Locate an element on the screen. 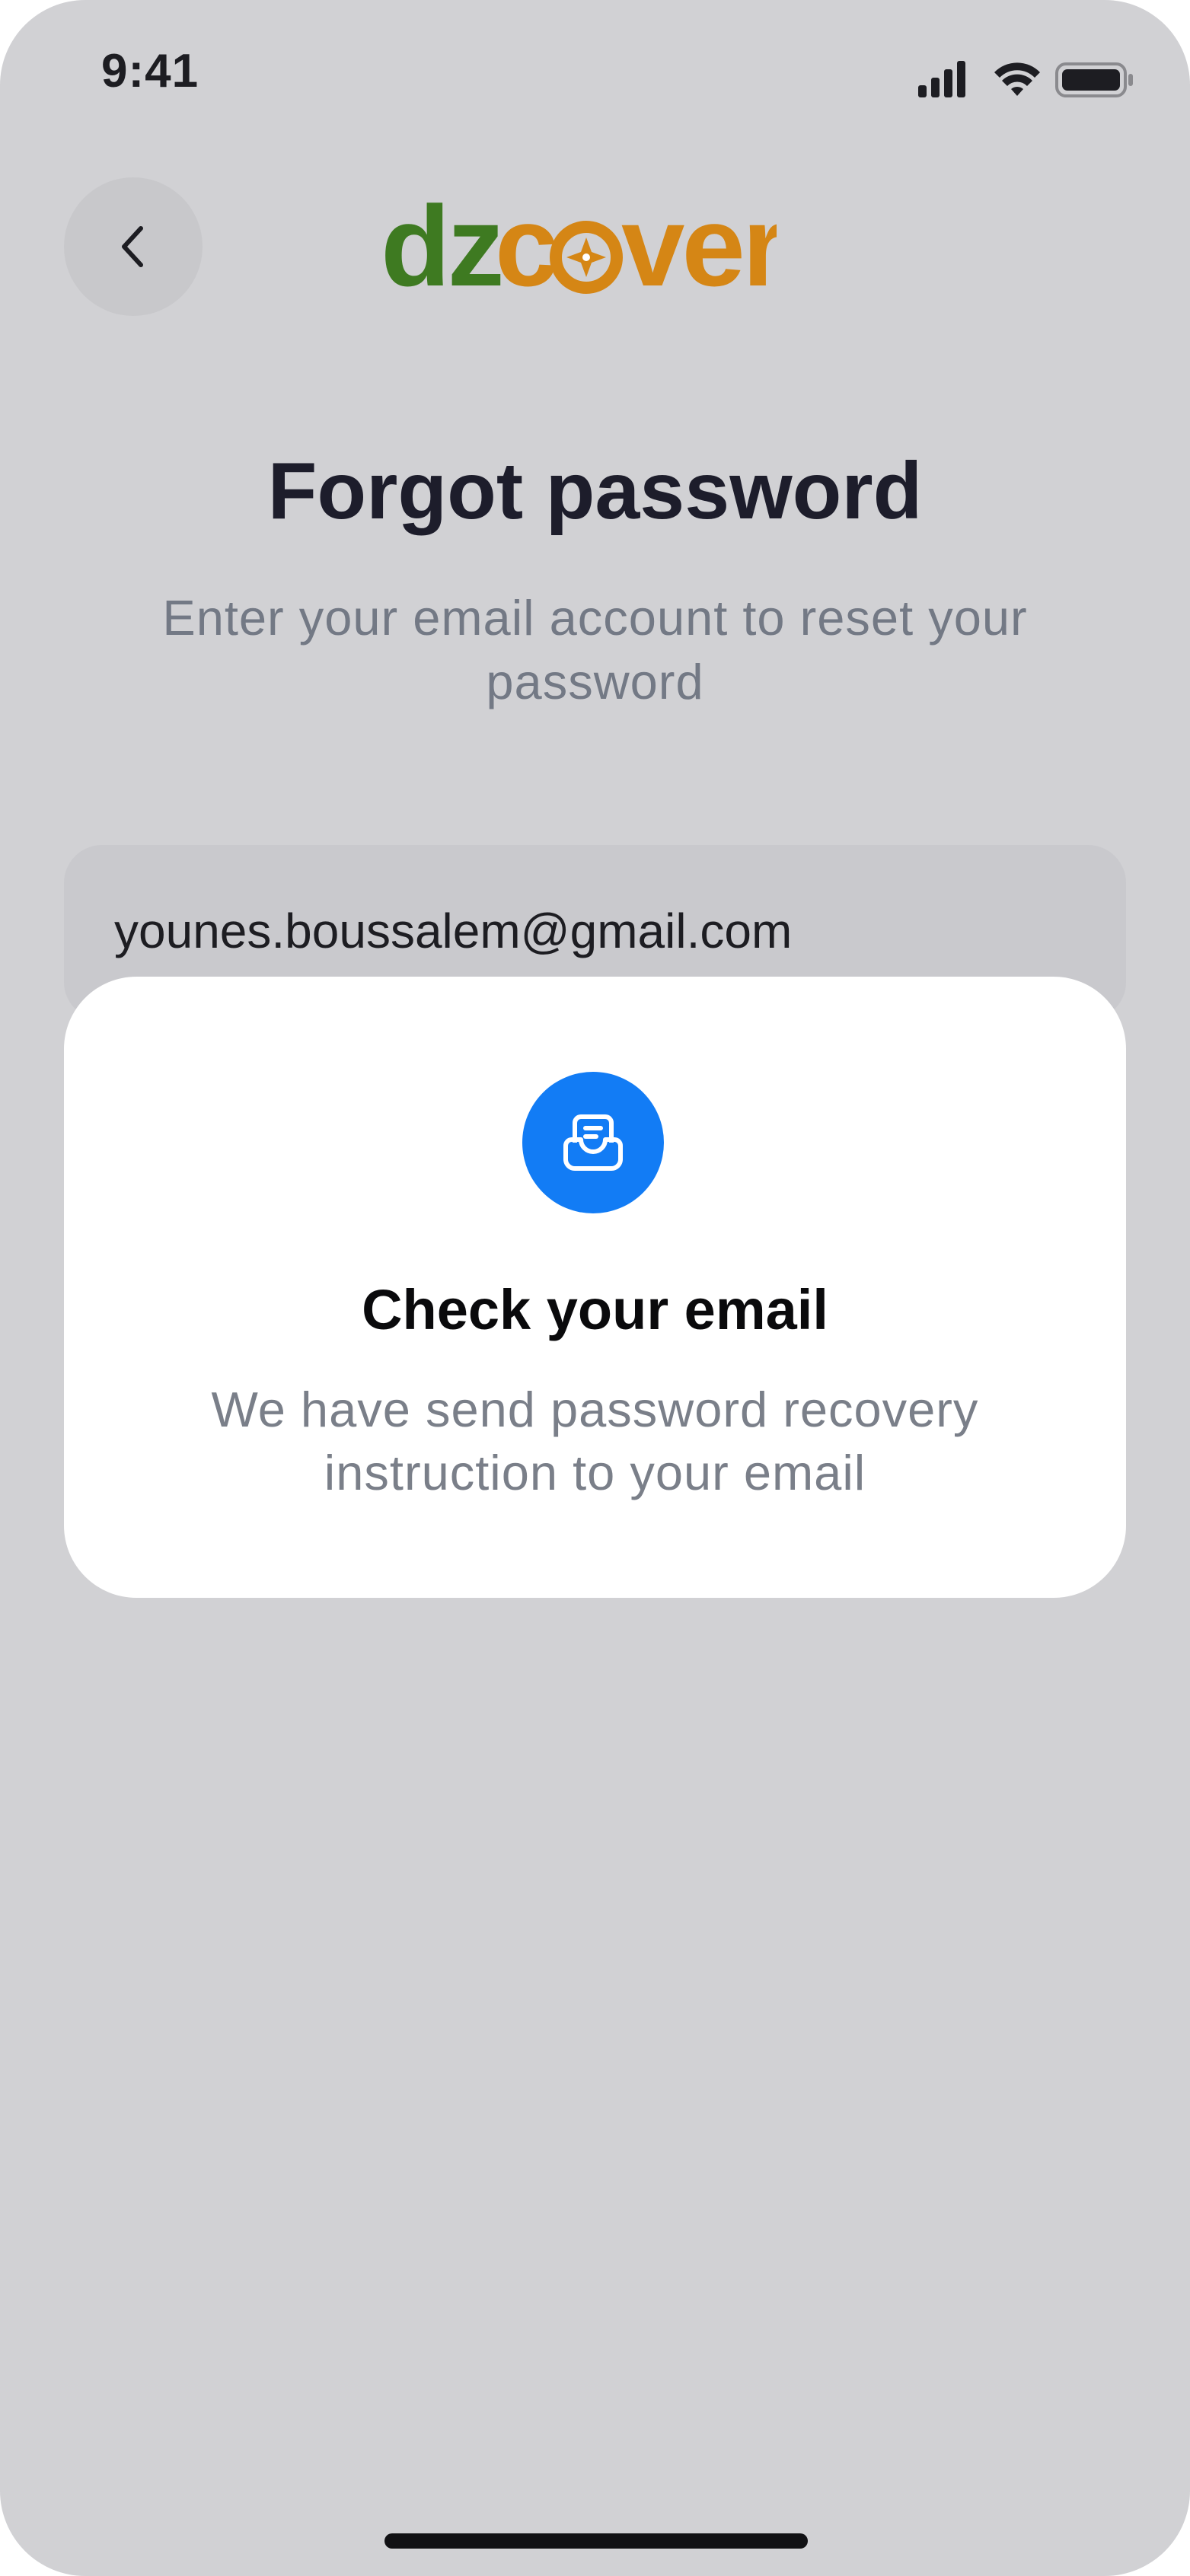 This screenshot has height=2576, width=1190. mail-badge is located at coordinates (593, 1143).